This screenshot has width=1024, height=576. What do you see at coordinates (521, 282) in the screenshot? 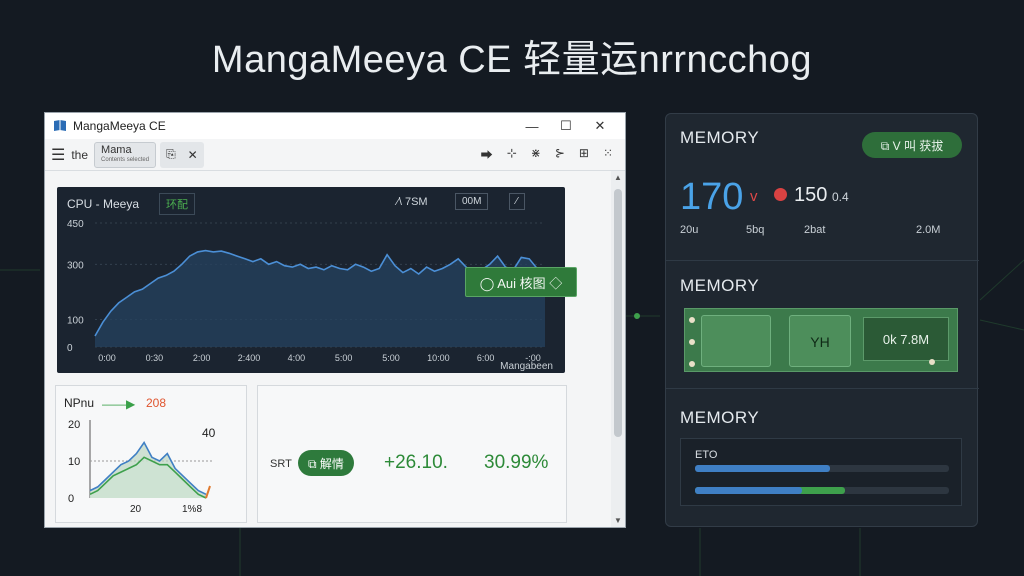
I see `auto-button: ◯ Aui 核图 ◇` at bounding box center [521, 282].